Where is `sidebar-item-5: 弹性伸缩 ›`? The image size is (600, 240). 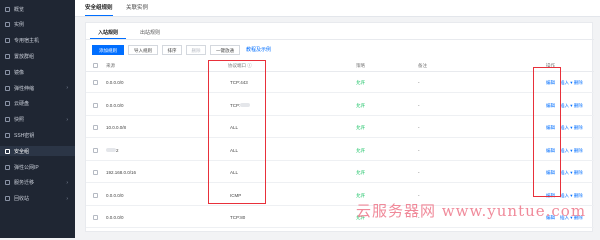 sidebar-item-5: 弹性伸缩 › is located at coordinates (37, 88).